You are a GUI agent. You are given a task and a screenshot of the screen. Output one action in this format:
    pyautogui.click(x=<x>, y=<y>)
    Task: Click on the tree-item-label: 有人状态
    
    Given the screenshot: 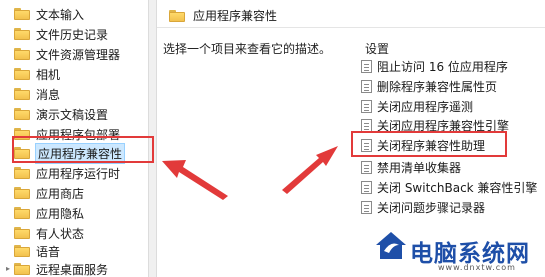 What is the action you would take?
    pyautogui.click(x=60, y=233)
    